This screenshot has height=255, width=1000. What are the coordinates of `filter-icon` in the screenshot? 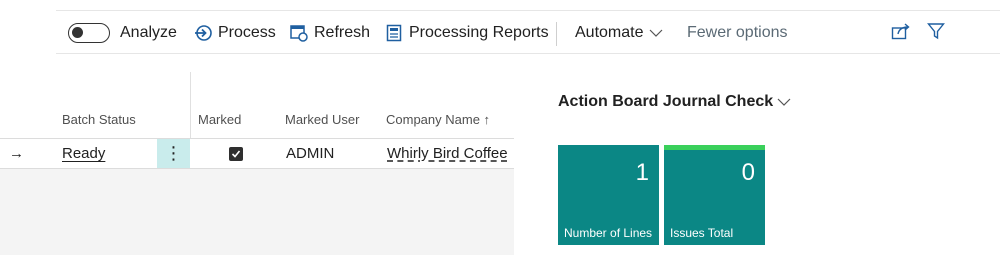 It's located at (936, 33).